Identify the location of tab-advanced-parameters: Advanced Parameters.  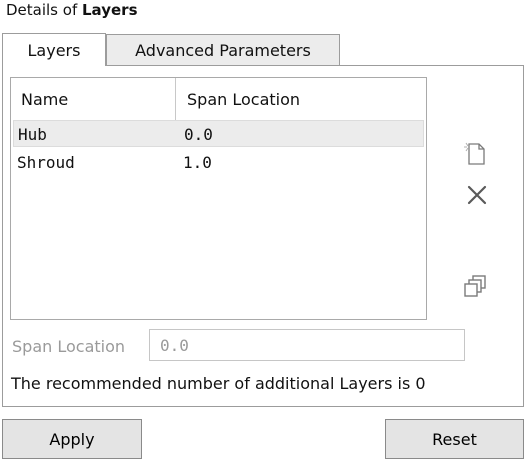
(223, 50).